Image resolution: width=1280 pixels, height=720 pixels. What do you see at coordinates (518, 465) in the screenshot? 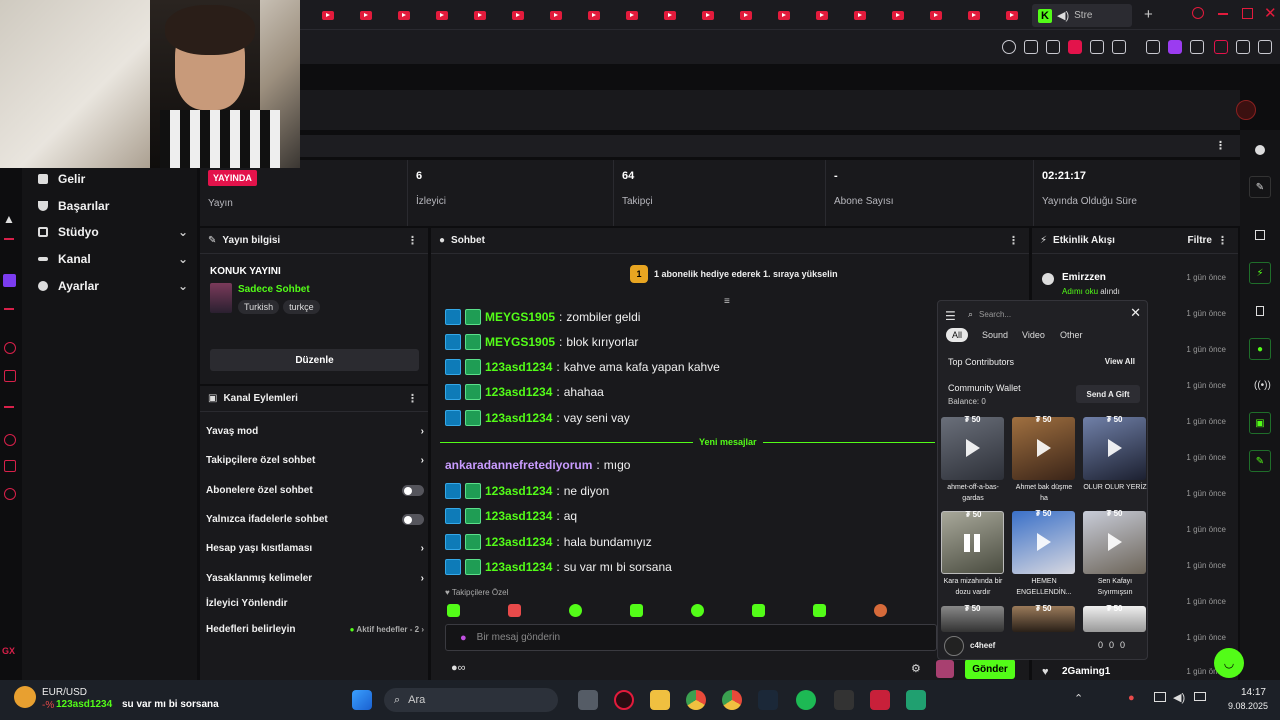
I see `chat-username: ankaradannefretediyorum` at bounding box center [518, 465].